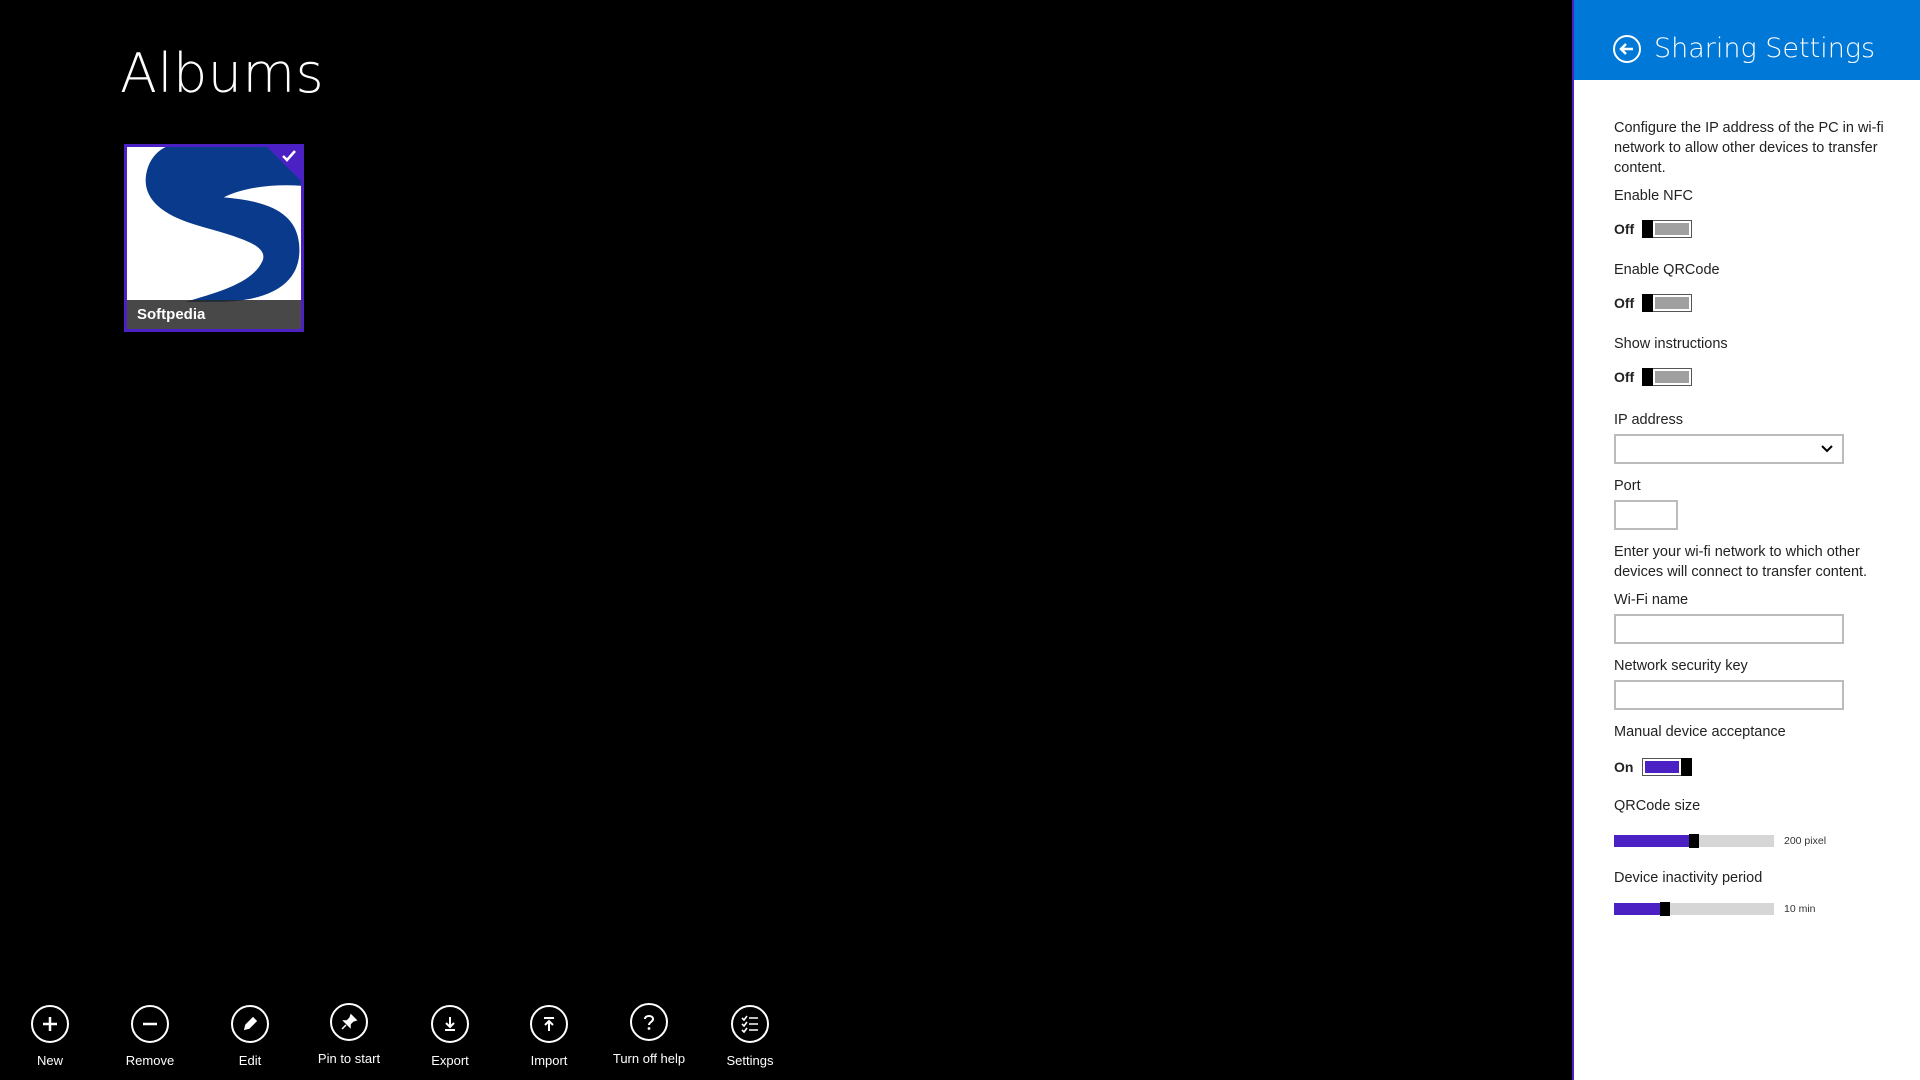  I want to click on import-label: Import, so click(549, 1060).